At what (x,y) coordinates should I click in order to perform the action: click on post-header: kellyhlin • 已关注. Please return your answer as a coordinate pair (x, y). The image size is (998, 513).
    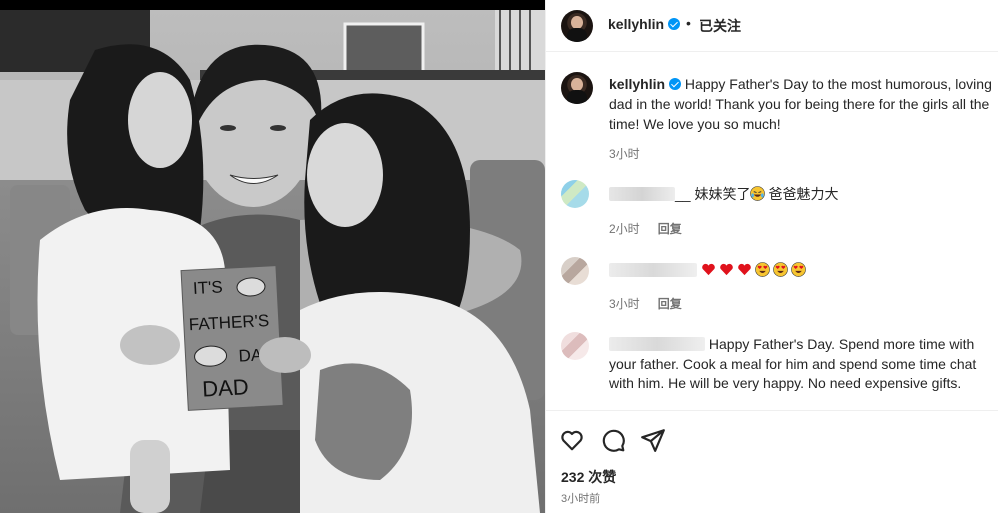
    Looking at the image, I should click on (771, 26).